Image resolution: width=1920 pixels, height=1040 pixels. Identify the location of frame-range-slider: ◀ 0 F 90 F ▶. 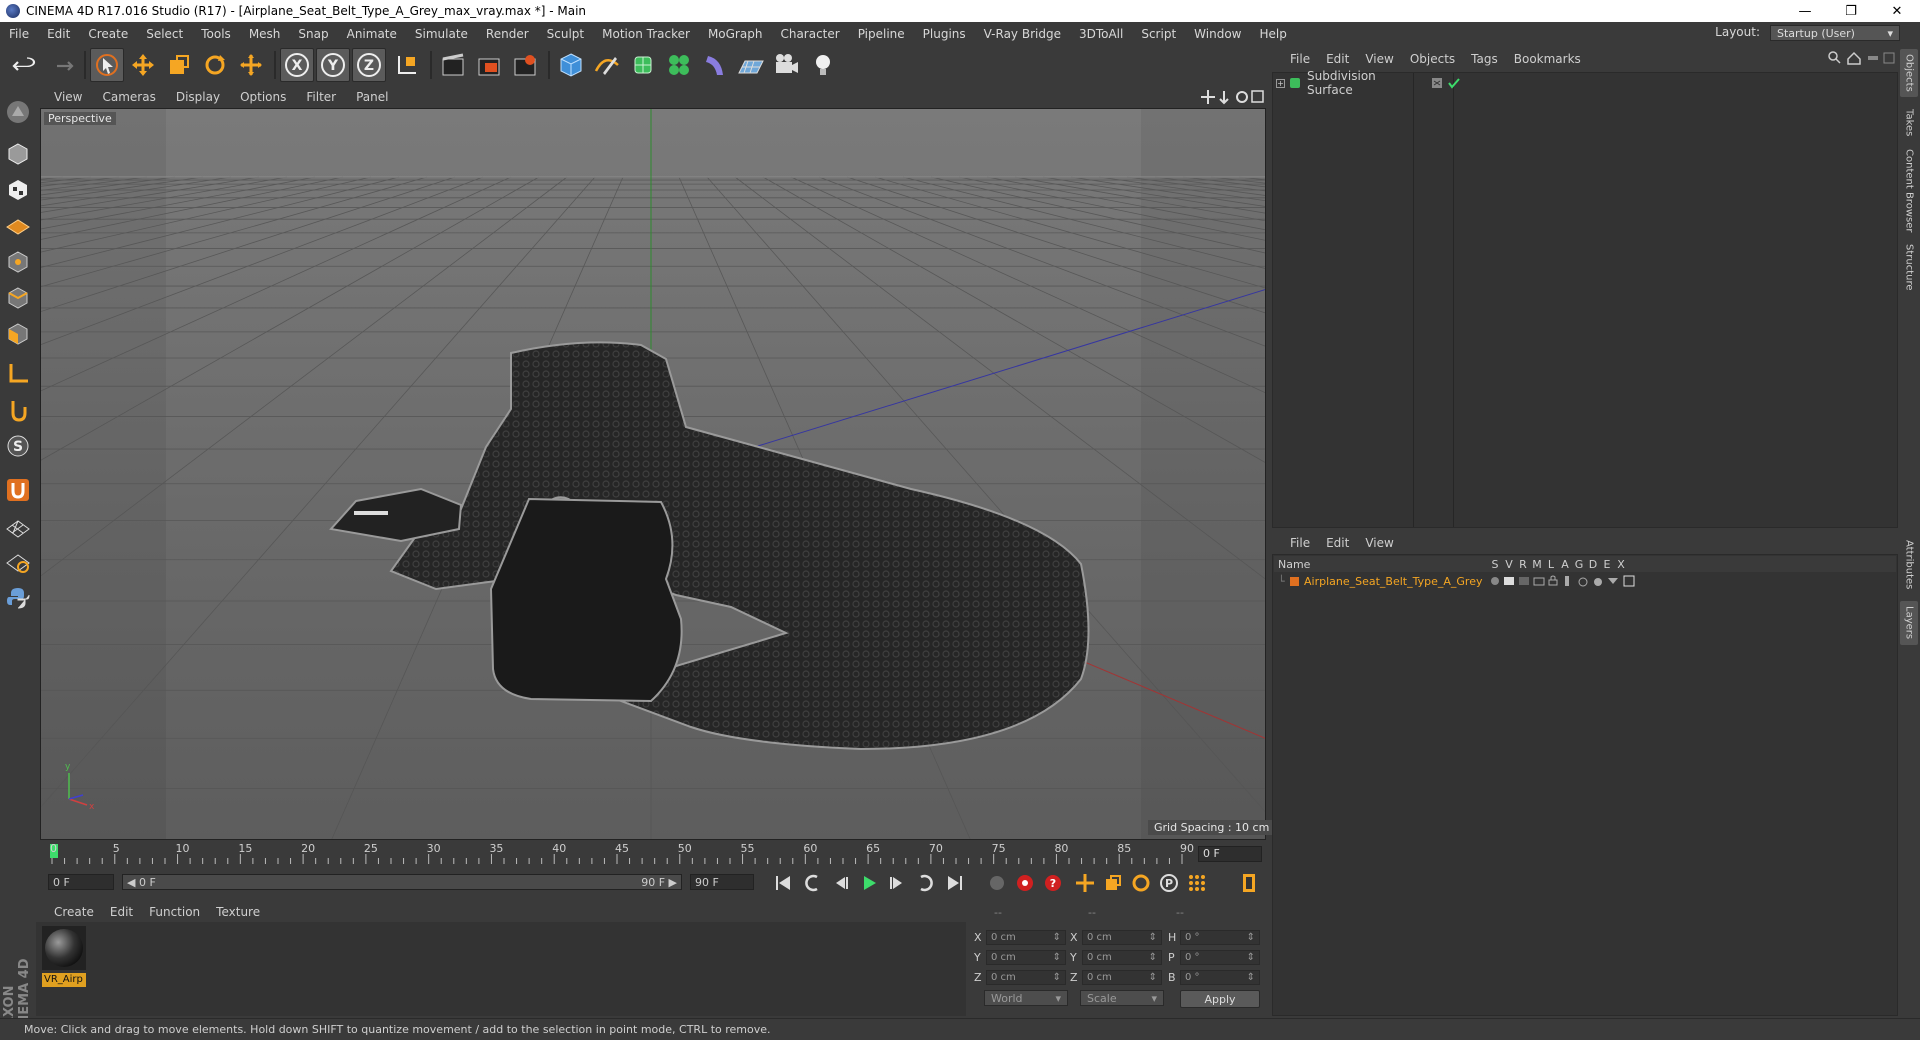
(402, 882).